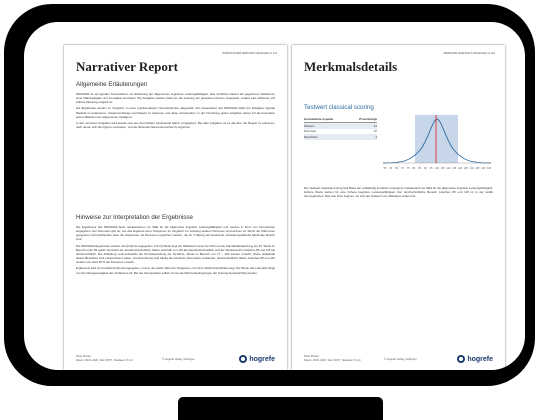  What do you see at coordinates (472, 168) in the screenshot?
I see `axis-tick-label: 130` at bounding box center [472, 168].